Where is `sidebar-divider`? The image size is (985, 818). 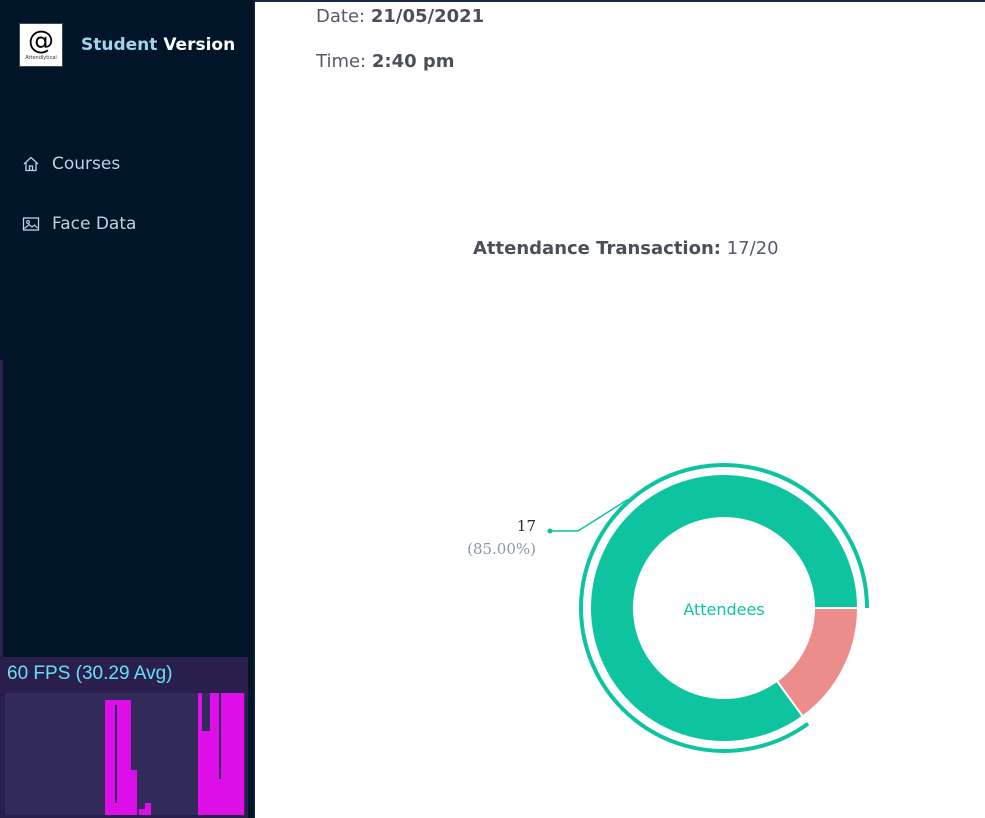 sidebar-divider is located at coordinates (254, 409).